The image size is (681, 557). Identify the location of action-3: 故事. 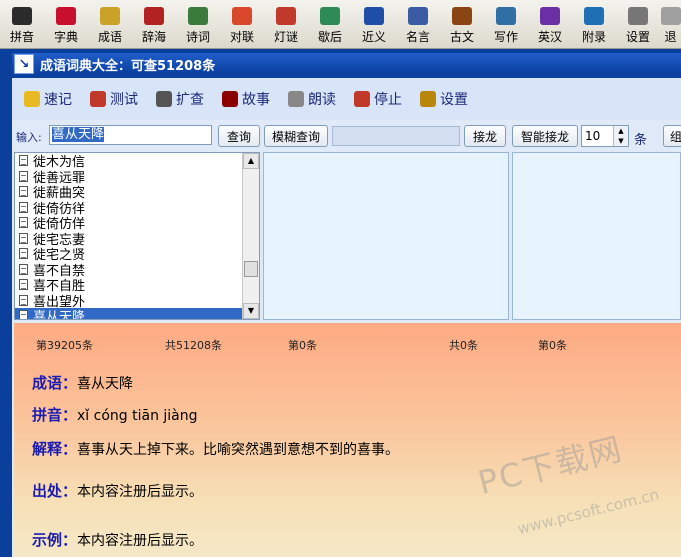
(246, 99).